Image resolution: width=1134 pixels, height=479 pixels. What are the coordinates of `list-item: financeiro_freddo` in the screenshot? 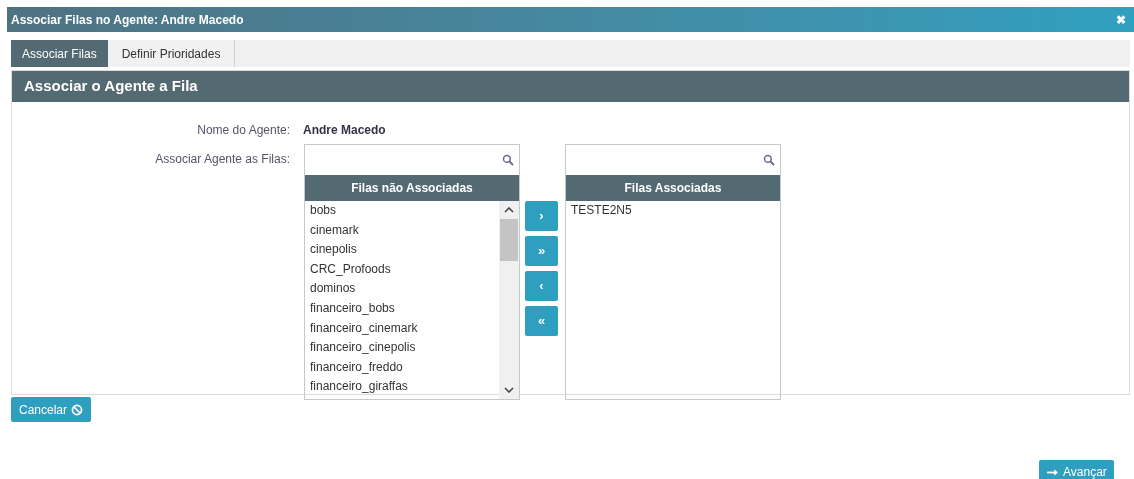 It's located at (356, 367).